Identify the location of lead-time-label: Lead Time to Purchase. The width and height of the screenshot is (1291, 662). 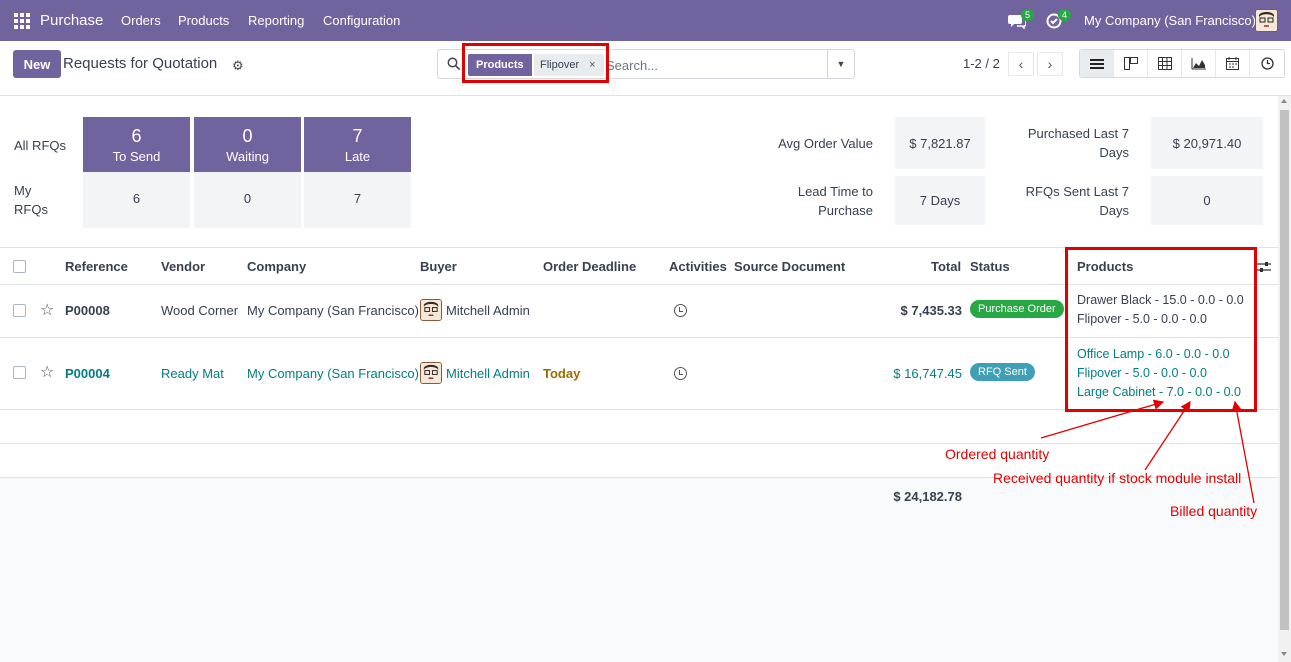
(835, 201).